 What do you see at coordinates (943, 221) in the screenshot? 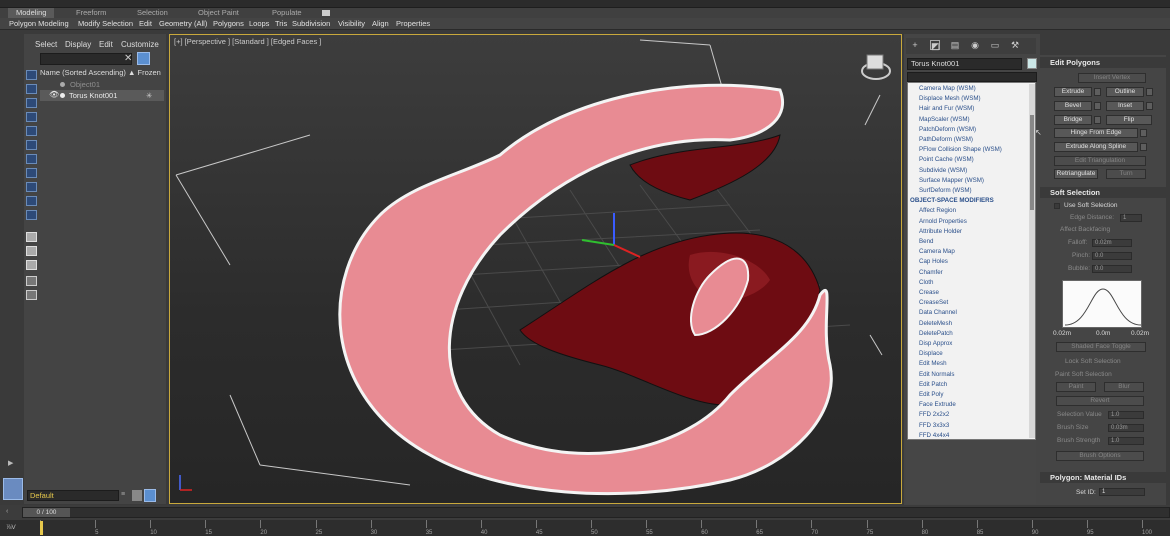
I see `modifier-item: Arnold Properties` at bounding box center [943, 221].